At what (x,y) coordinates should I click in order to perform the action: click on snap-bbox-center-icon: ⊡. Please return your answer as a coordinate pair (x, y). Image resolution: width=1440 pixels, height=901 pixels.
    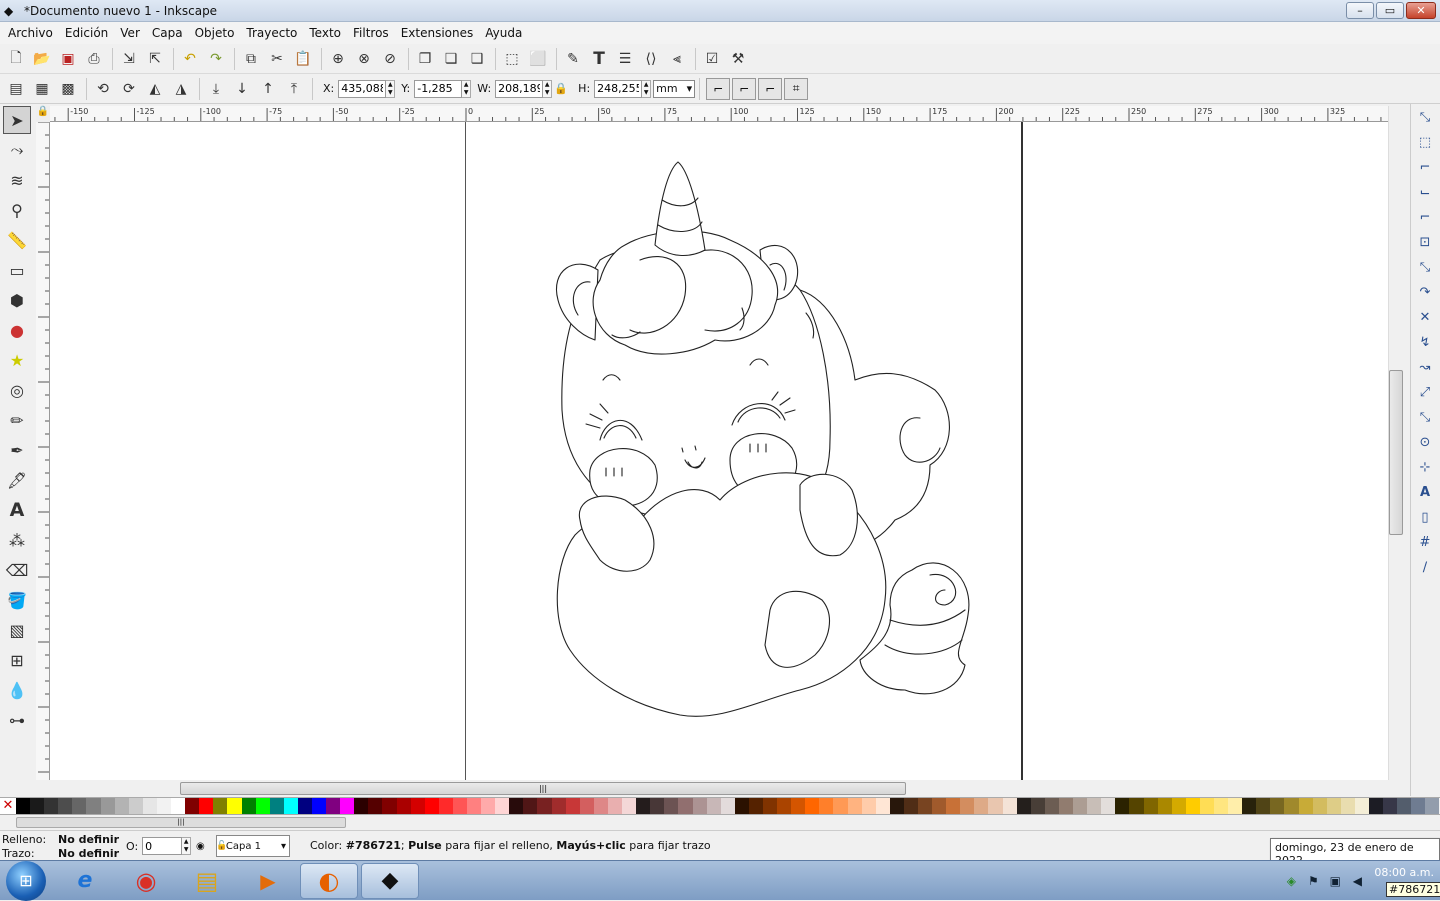
    Looking at the image, I should click on (1425, 242).